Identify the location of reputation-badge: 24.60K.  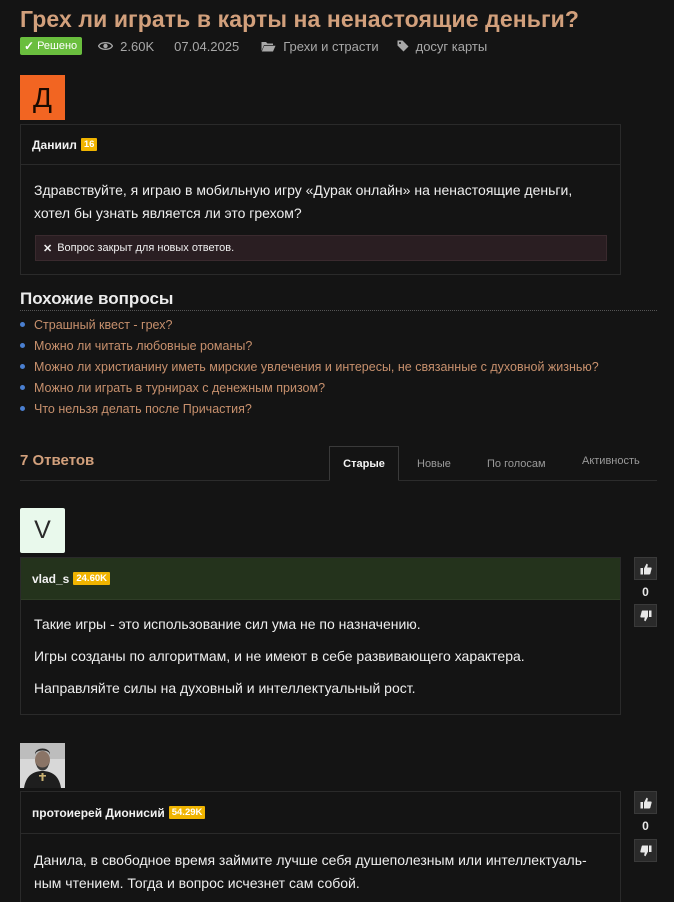
(91, 578).